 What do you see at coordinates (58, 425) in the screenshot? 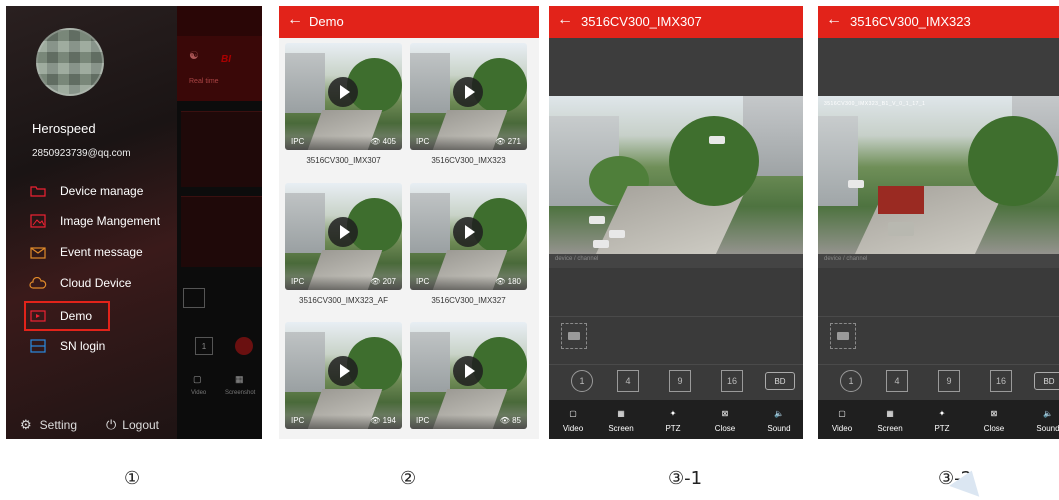
I see `setting-label: Setting` at bounding box center [58, 425].